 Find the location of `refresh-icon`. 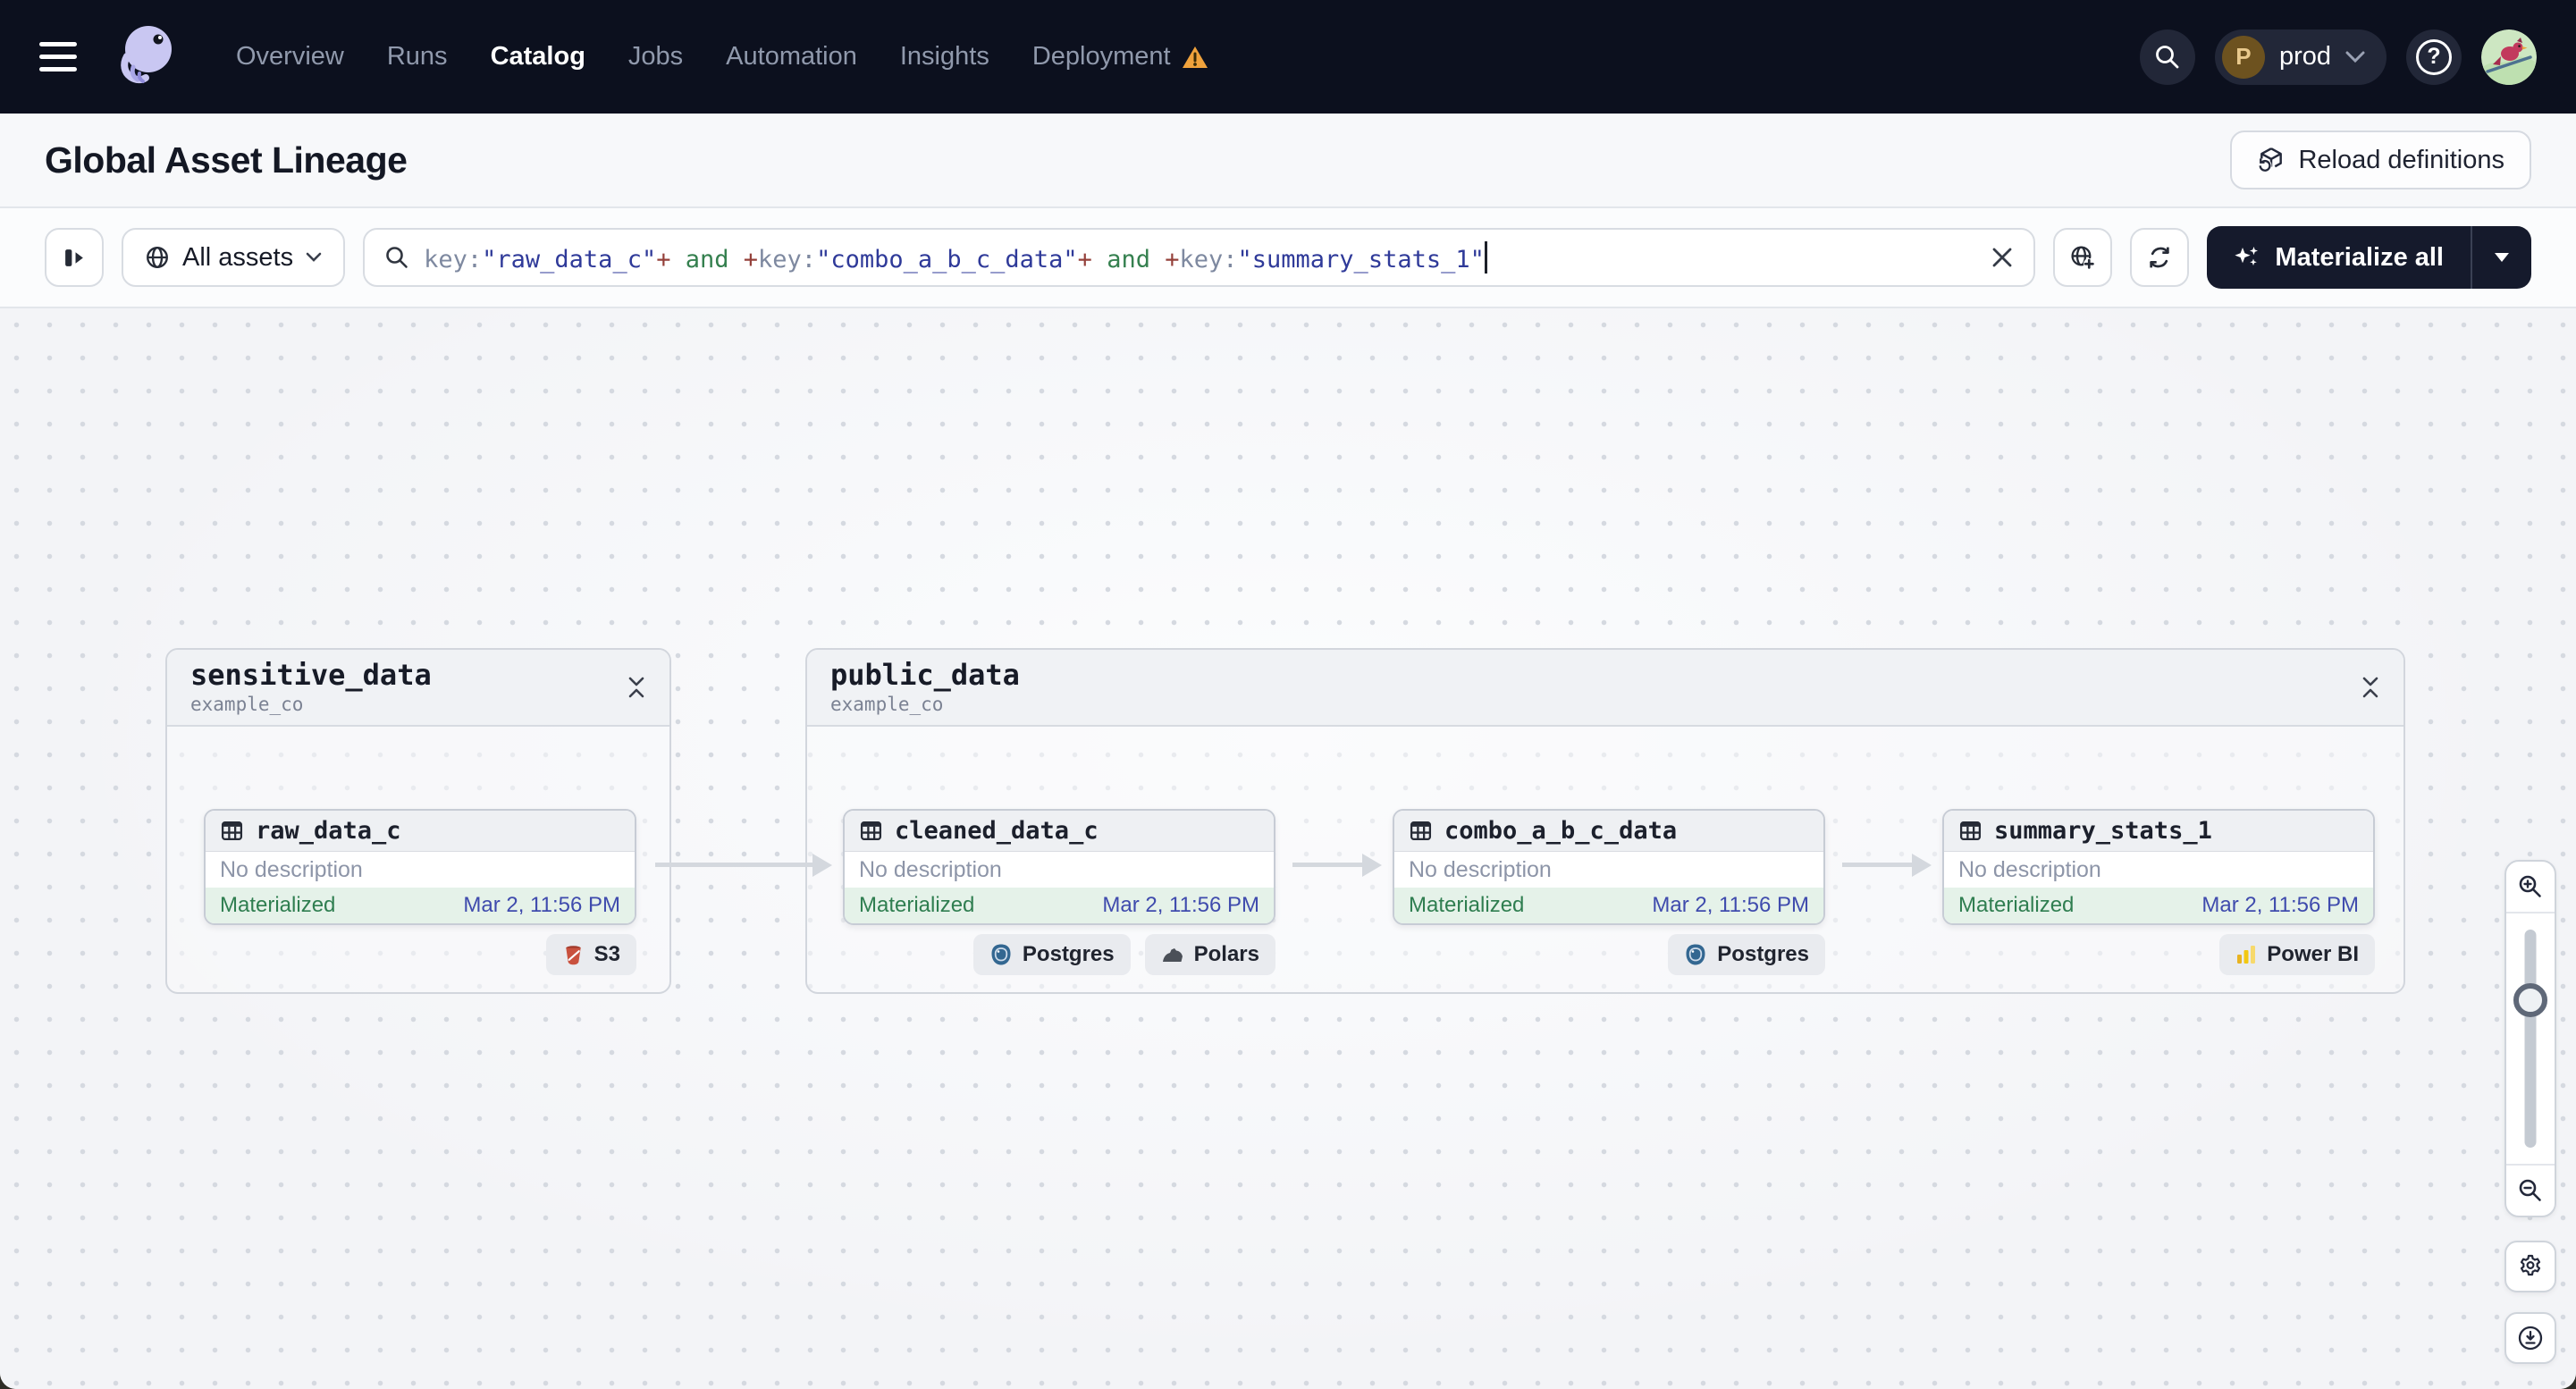

refresh-icon is located at coordinates (2160, 257).